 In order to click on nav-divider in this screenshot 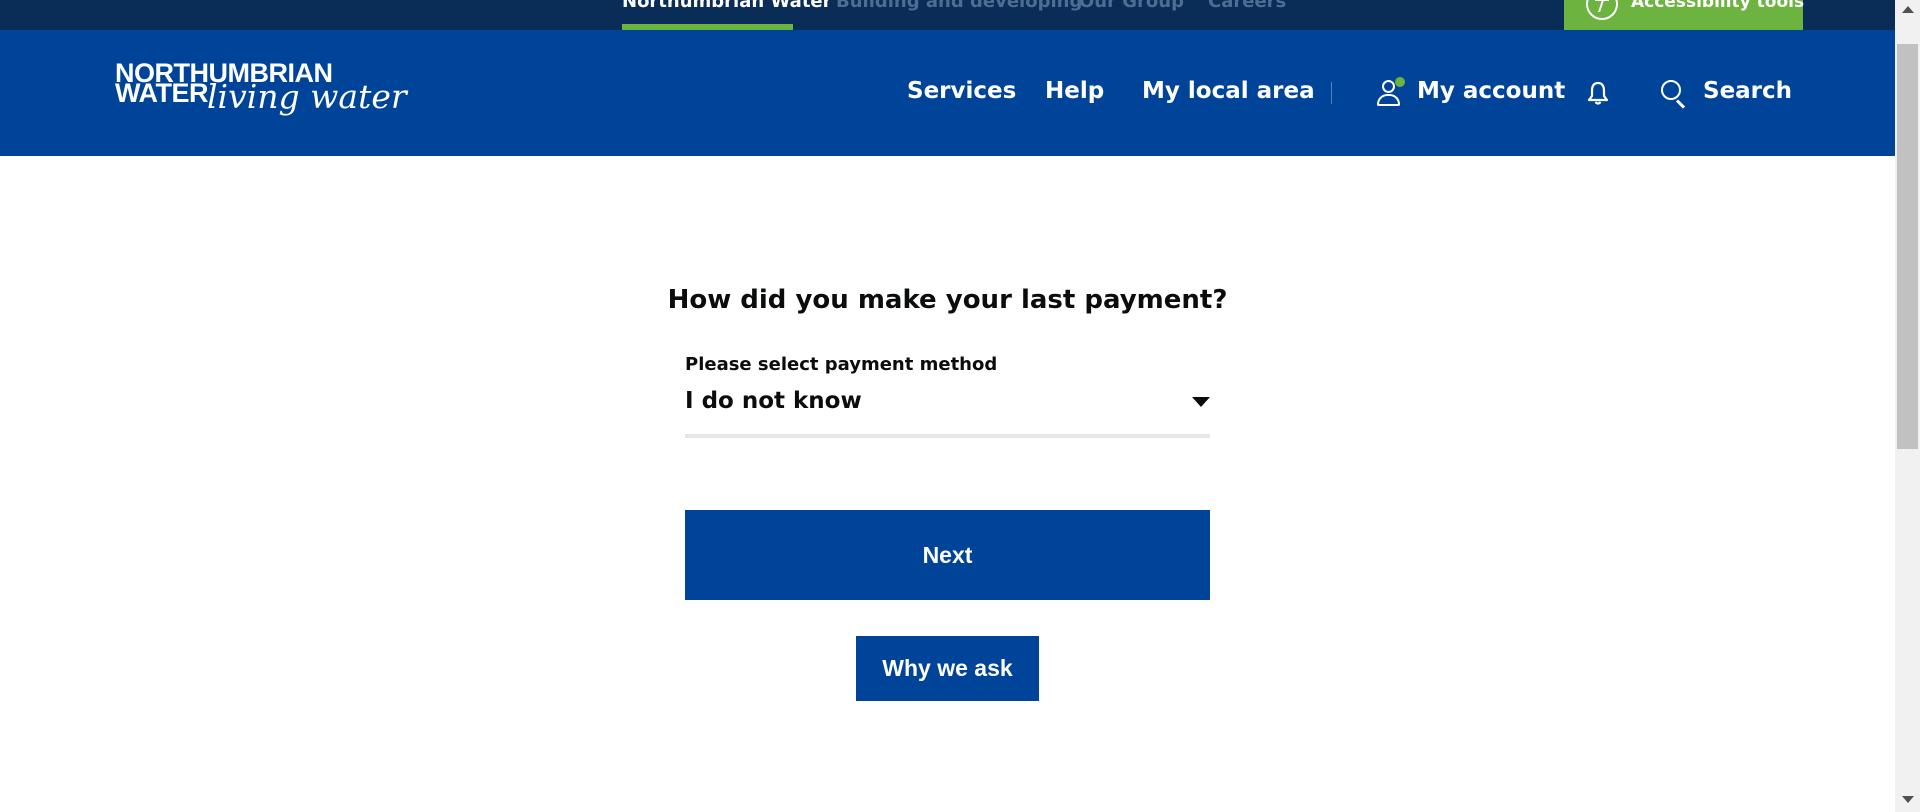, I will do `click(1331, 93)`.